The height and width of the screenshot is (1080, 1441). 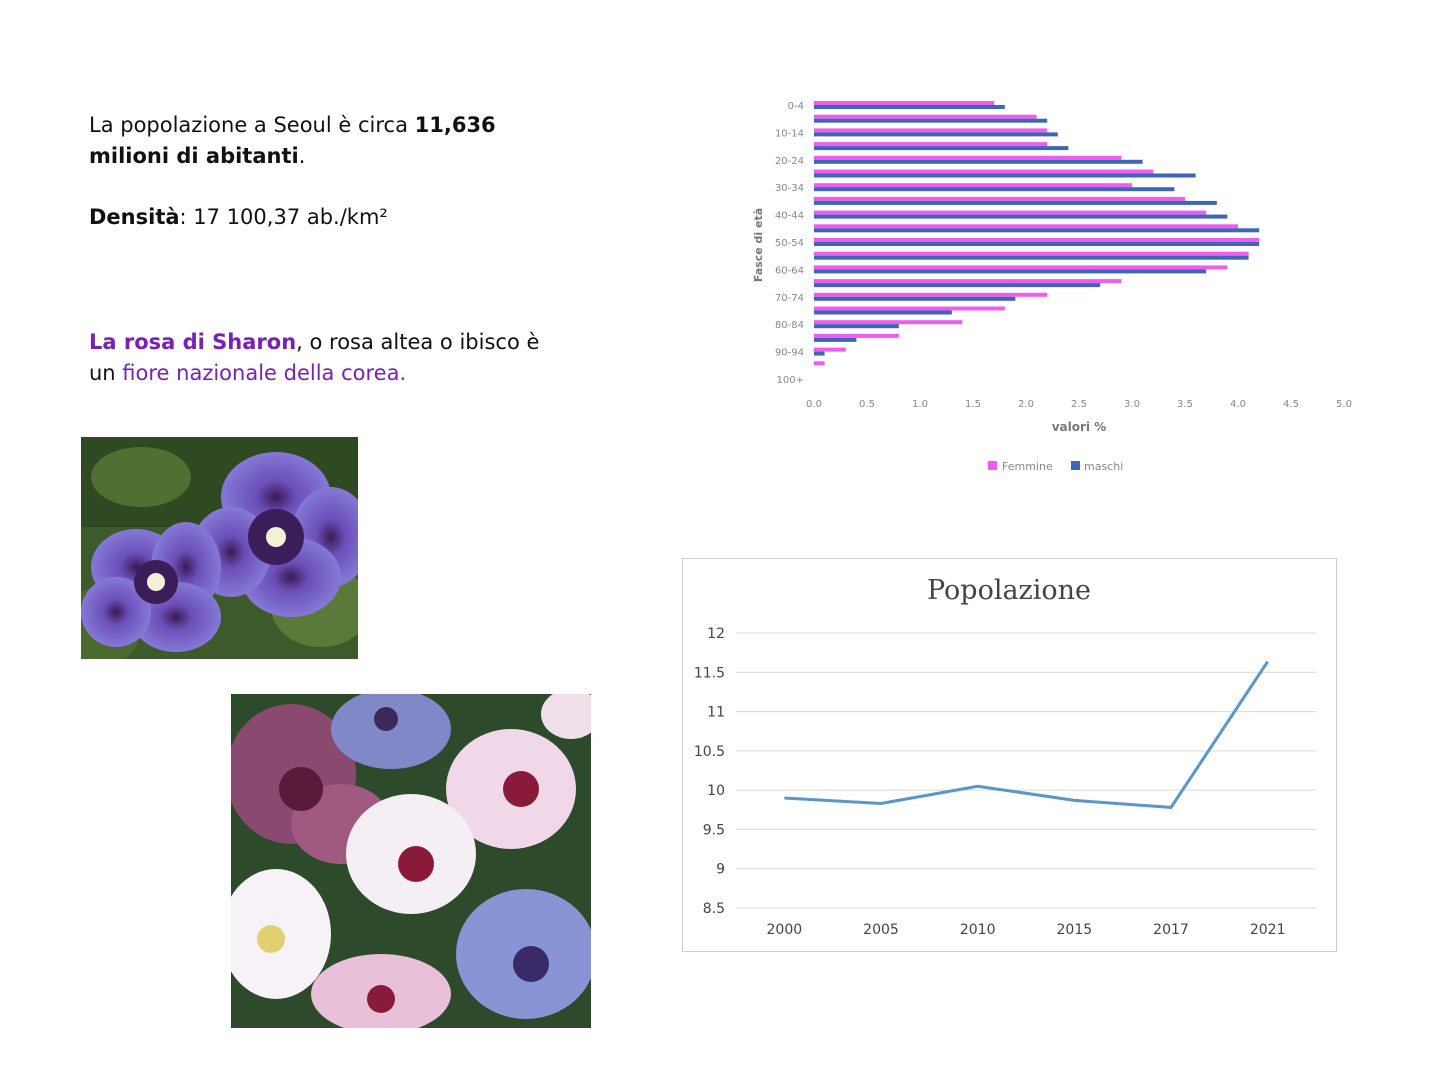 I want to click on population-number: 11,636, so click(x=455, y=125).